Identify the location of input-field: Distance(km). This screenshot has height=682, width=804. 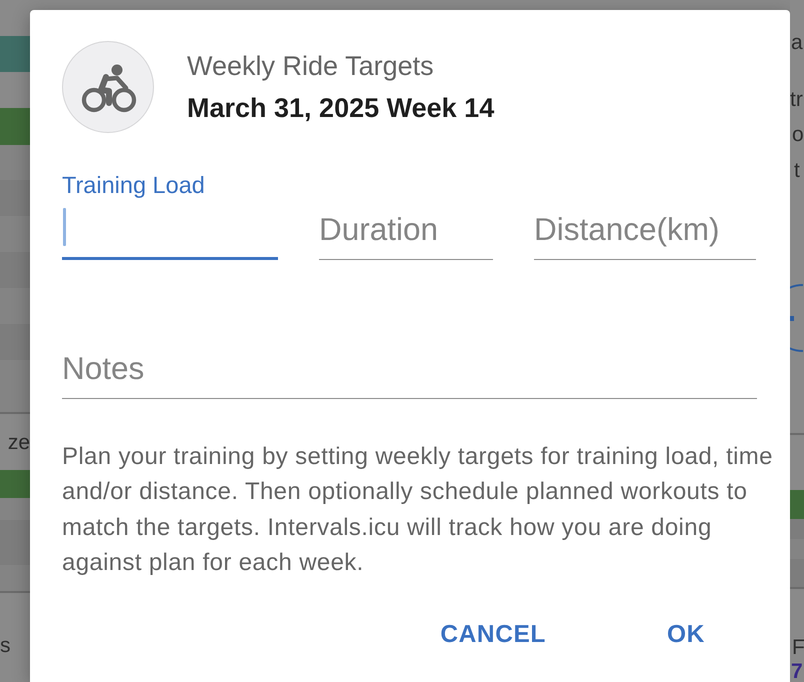
(645, 230).